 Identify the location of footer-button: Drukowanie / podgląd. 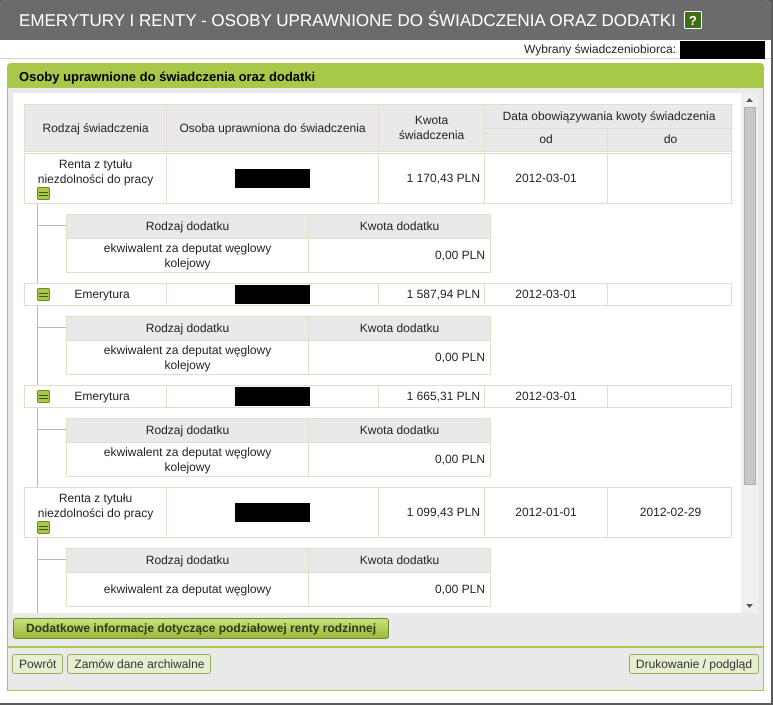
(693, 664).